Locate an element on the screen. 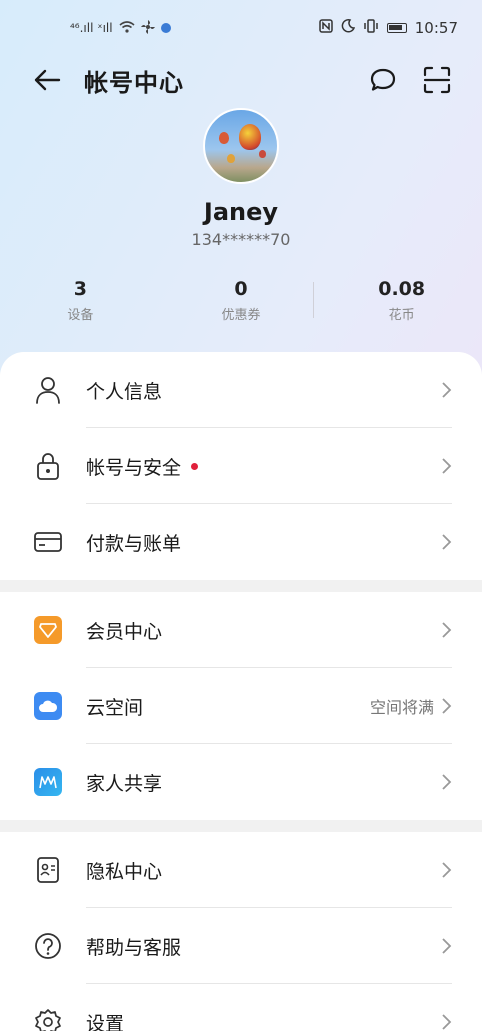 The width and height of the screenshot is (482, 1031). fan-icon is located at coordinates (147, 28).